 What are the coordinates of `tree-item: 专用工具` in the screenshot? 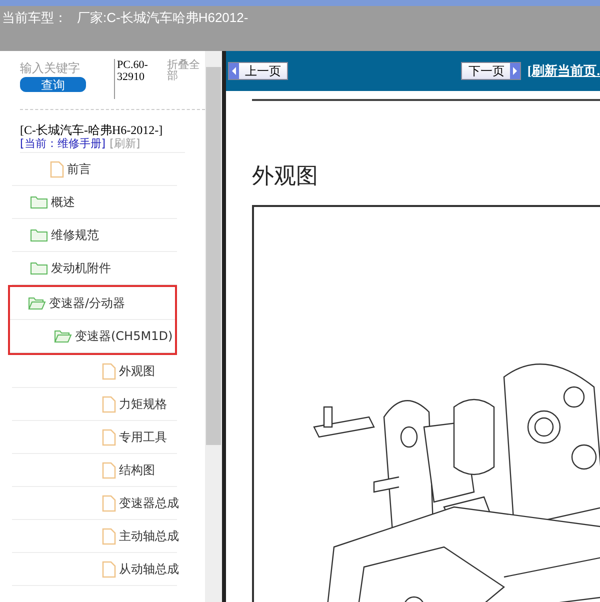 It's located at (134, 437).